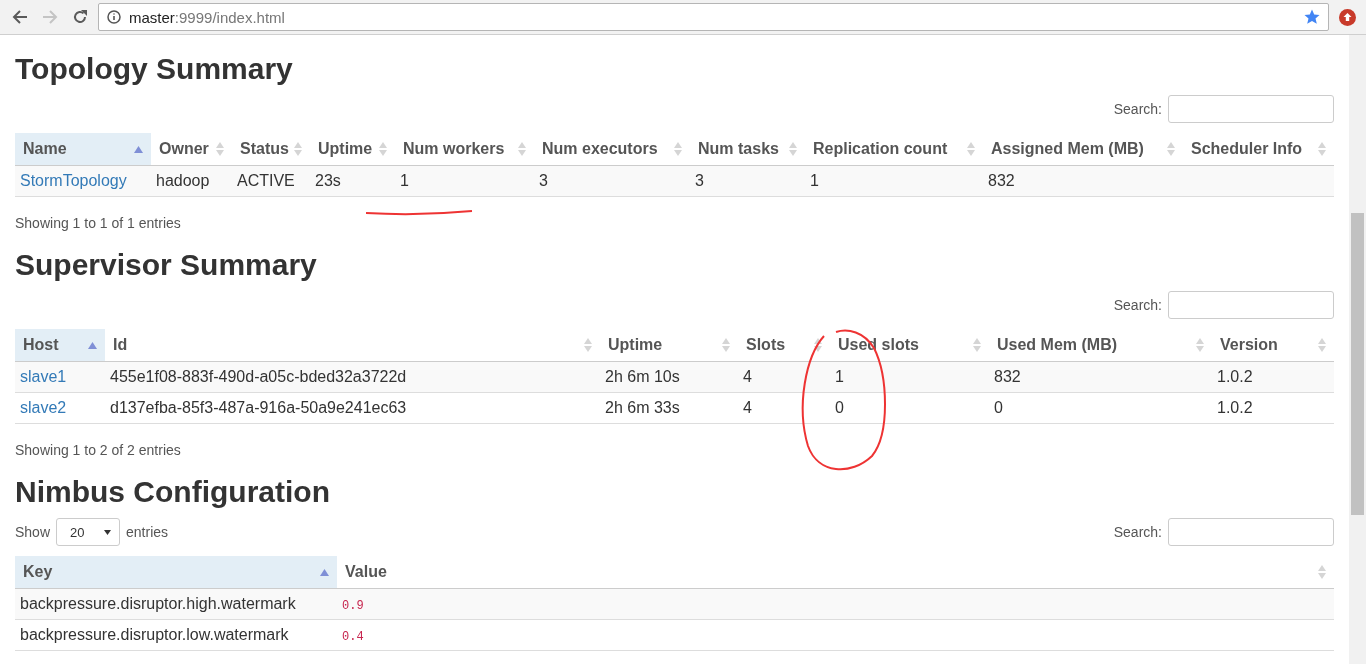  What do you see at coordinates (50, 17) in the screenshot?
I see `forward-arrow-icon` at bounding box center [50, 17].